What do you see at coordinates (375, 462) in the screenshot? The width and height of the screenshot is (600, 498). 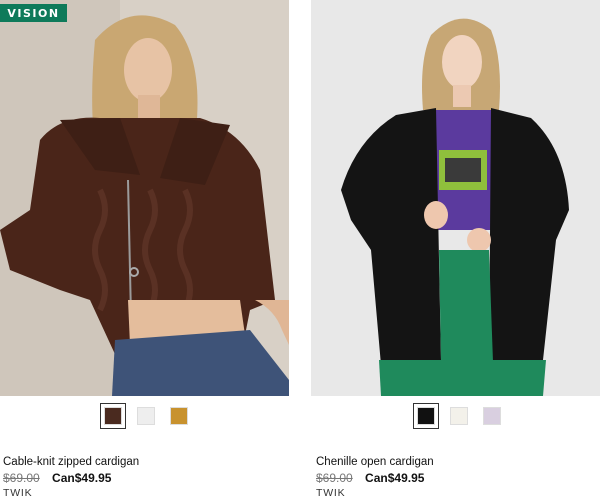 I see `product-name: Chenille open cardigan` at bounding box center [375, 462].